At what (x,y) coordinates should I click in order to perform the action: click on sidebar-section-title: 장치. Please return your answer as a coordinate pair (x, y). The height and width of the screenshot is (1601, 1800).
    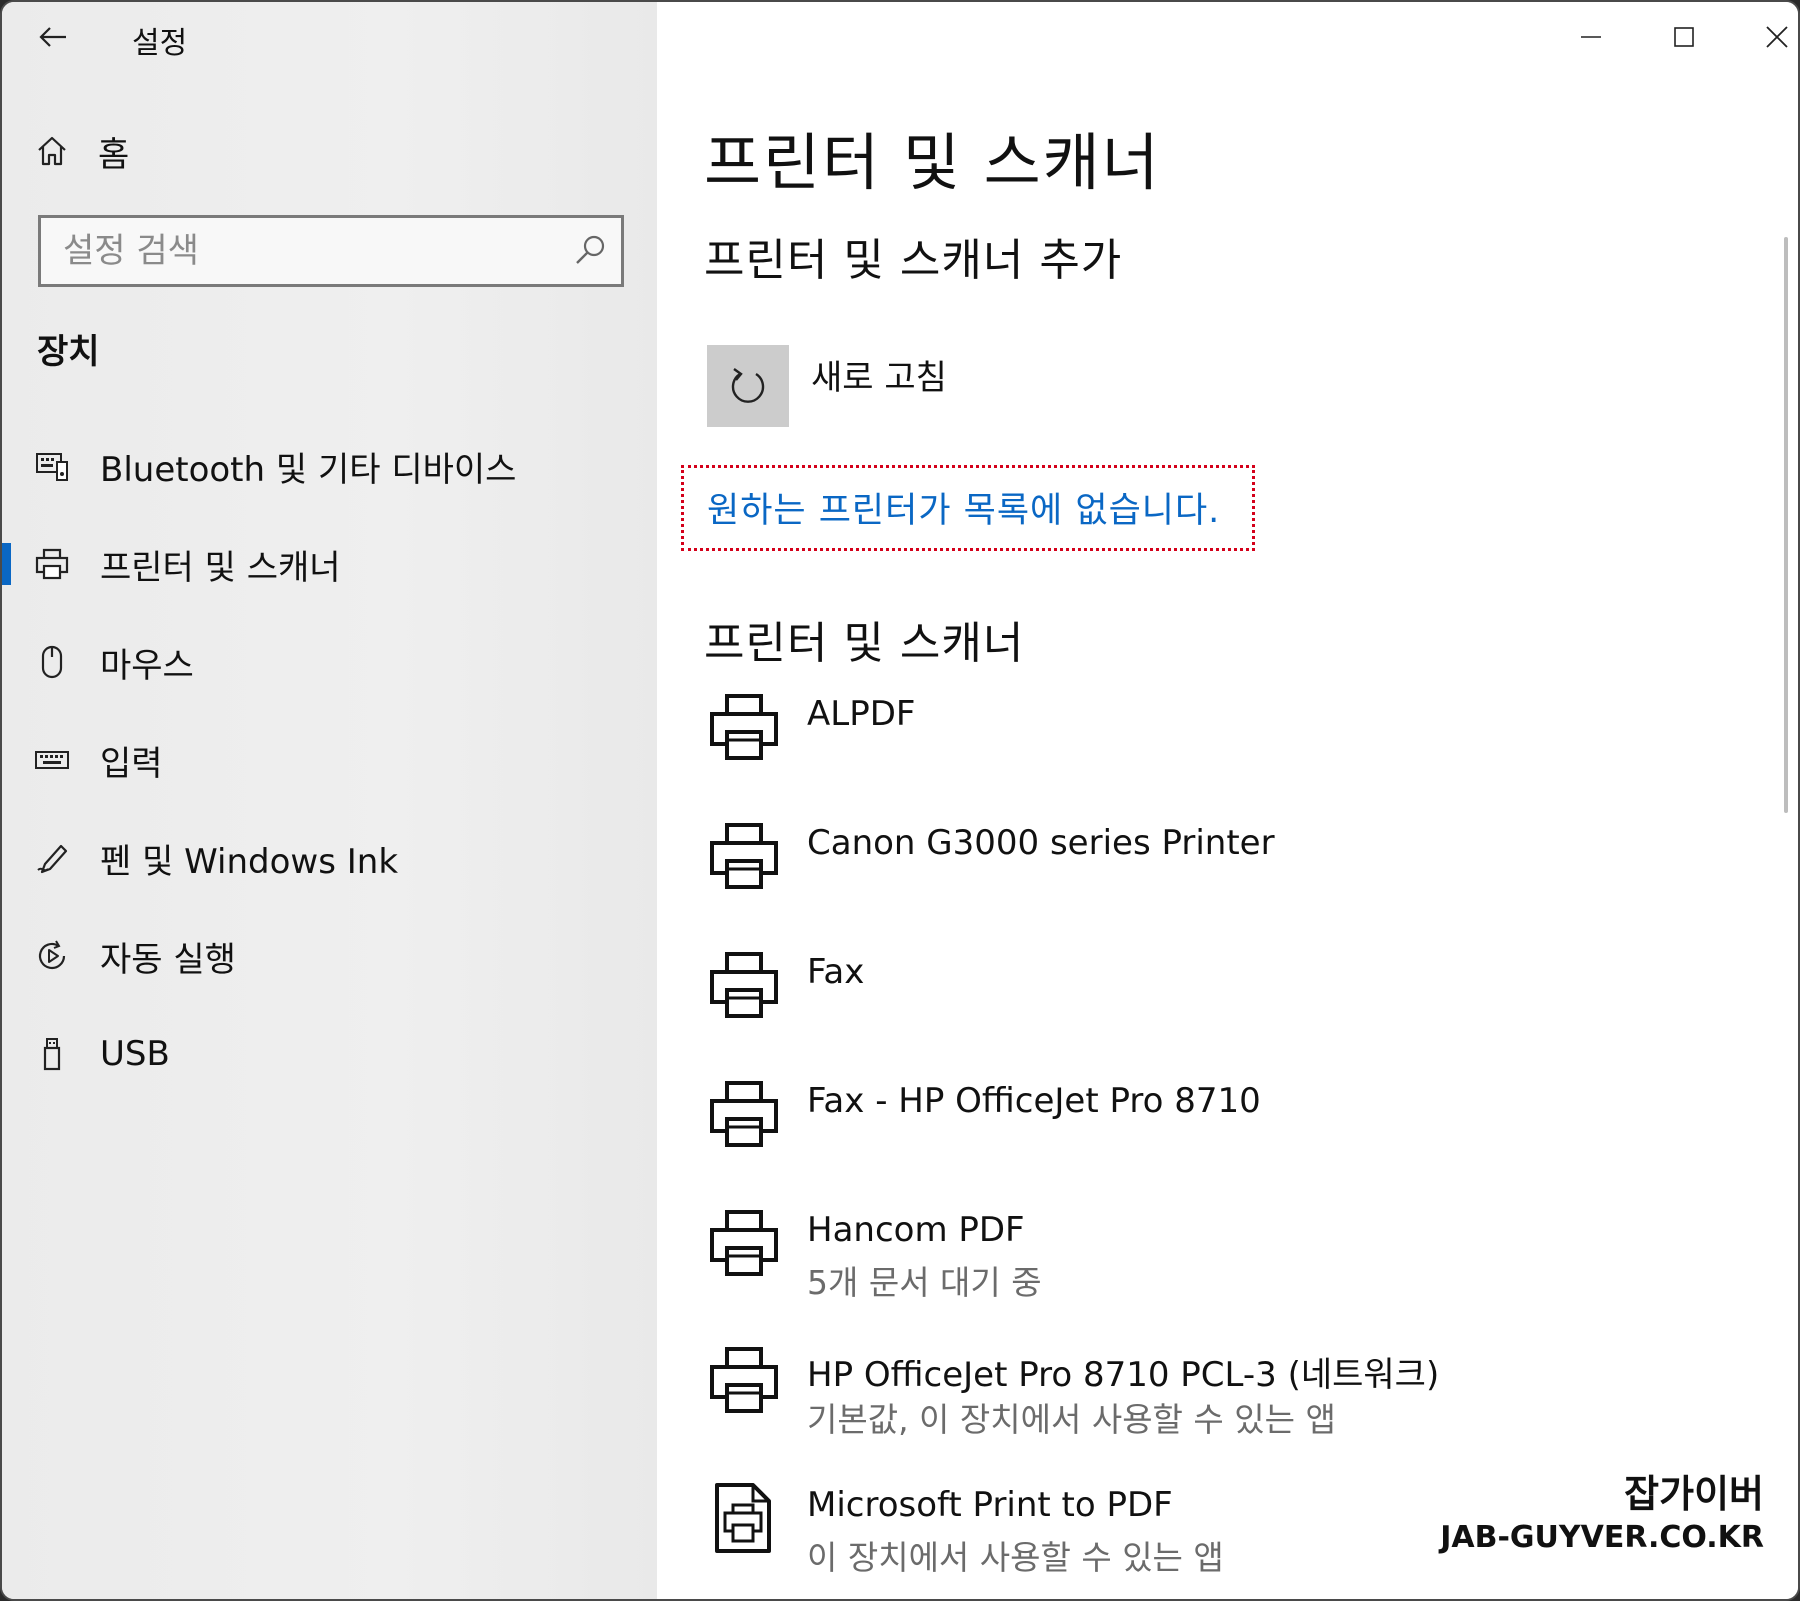
    Looking at the image, I should click on (68, 352).